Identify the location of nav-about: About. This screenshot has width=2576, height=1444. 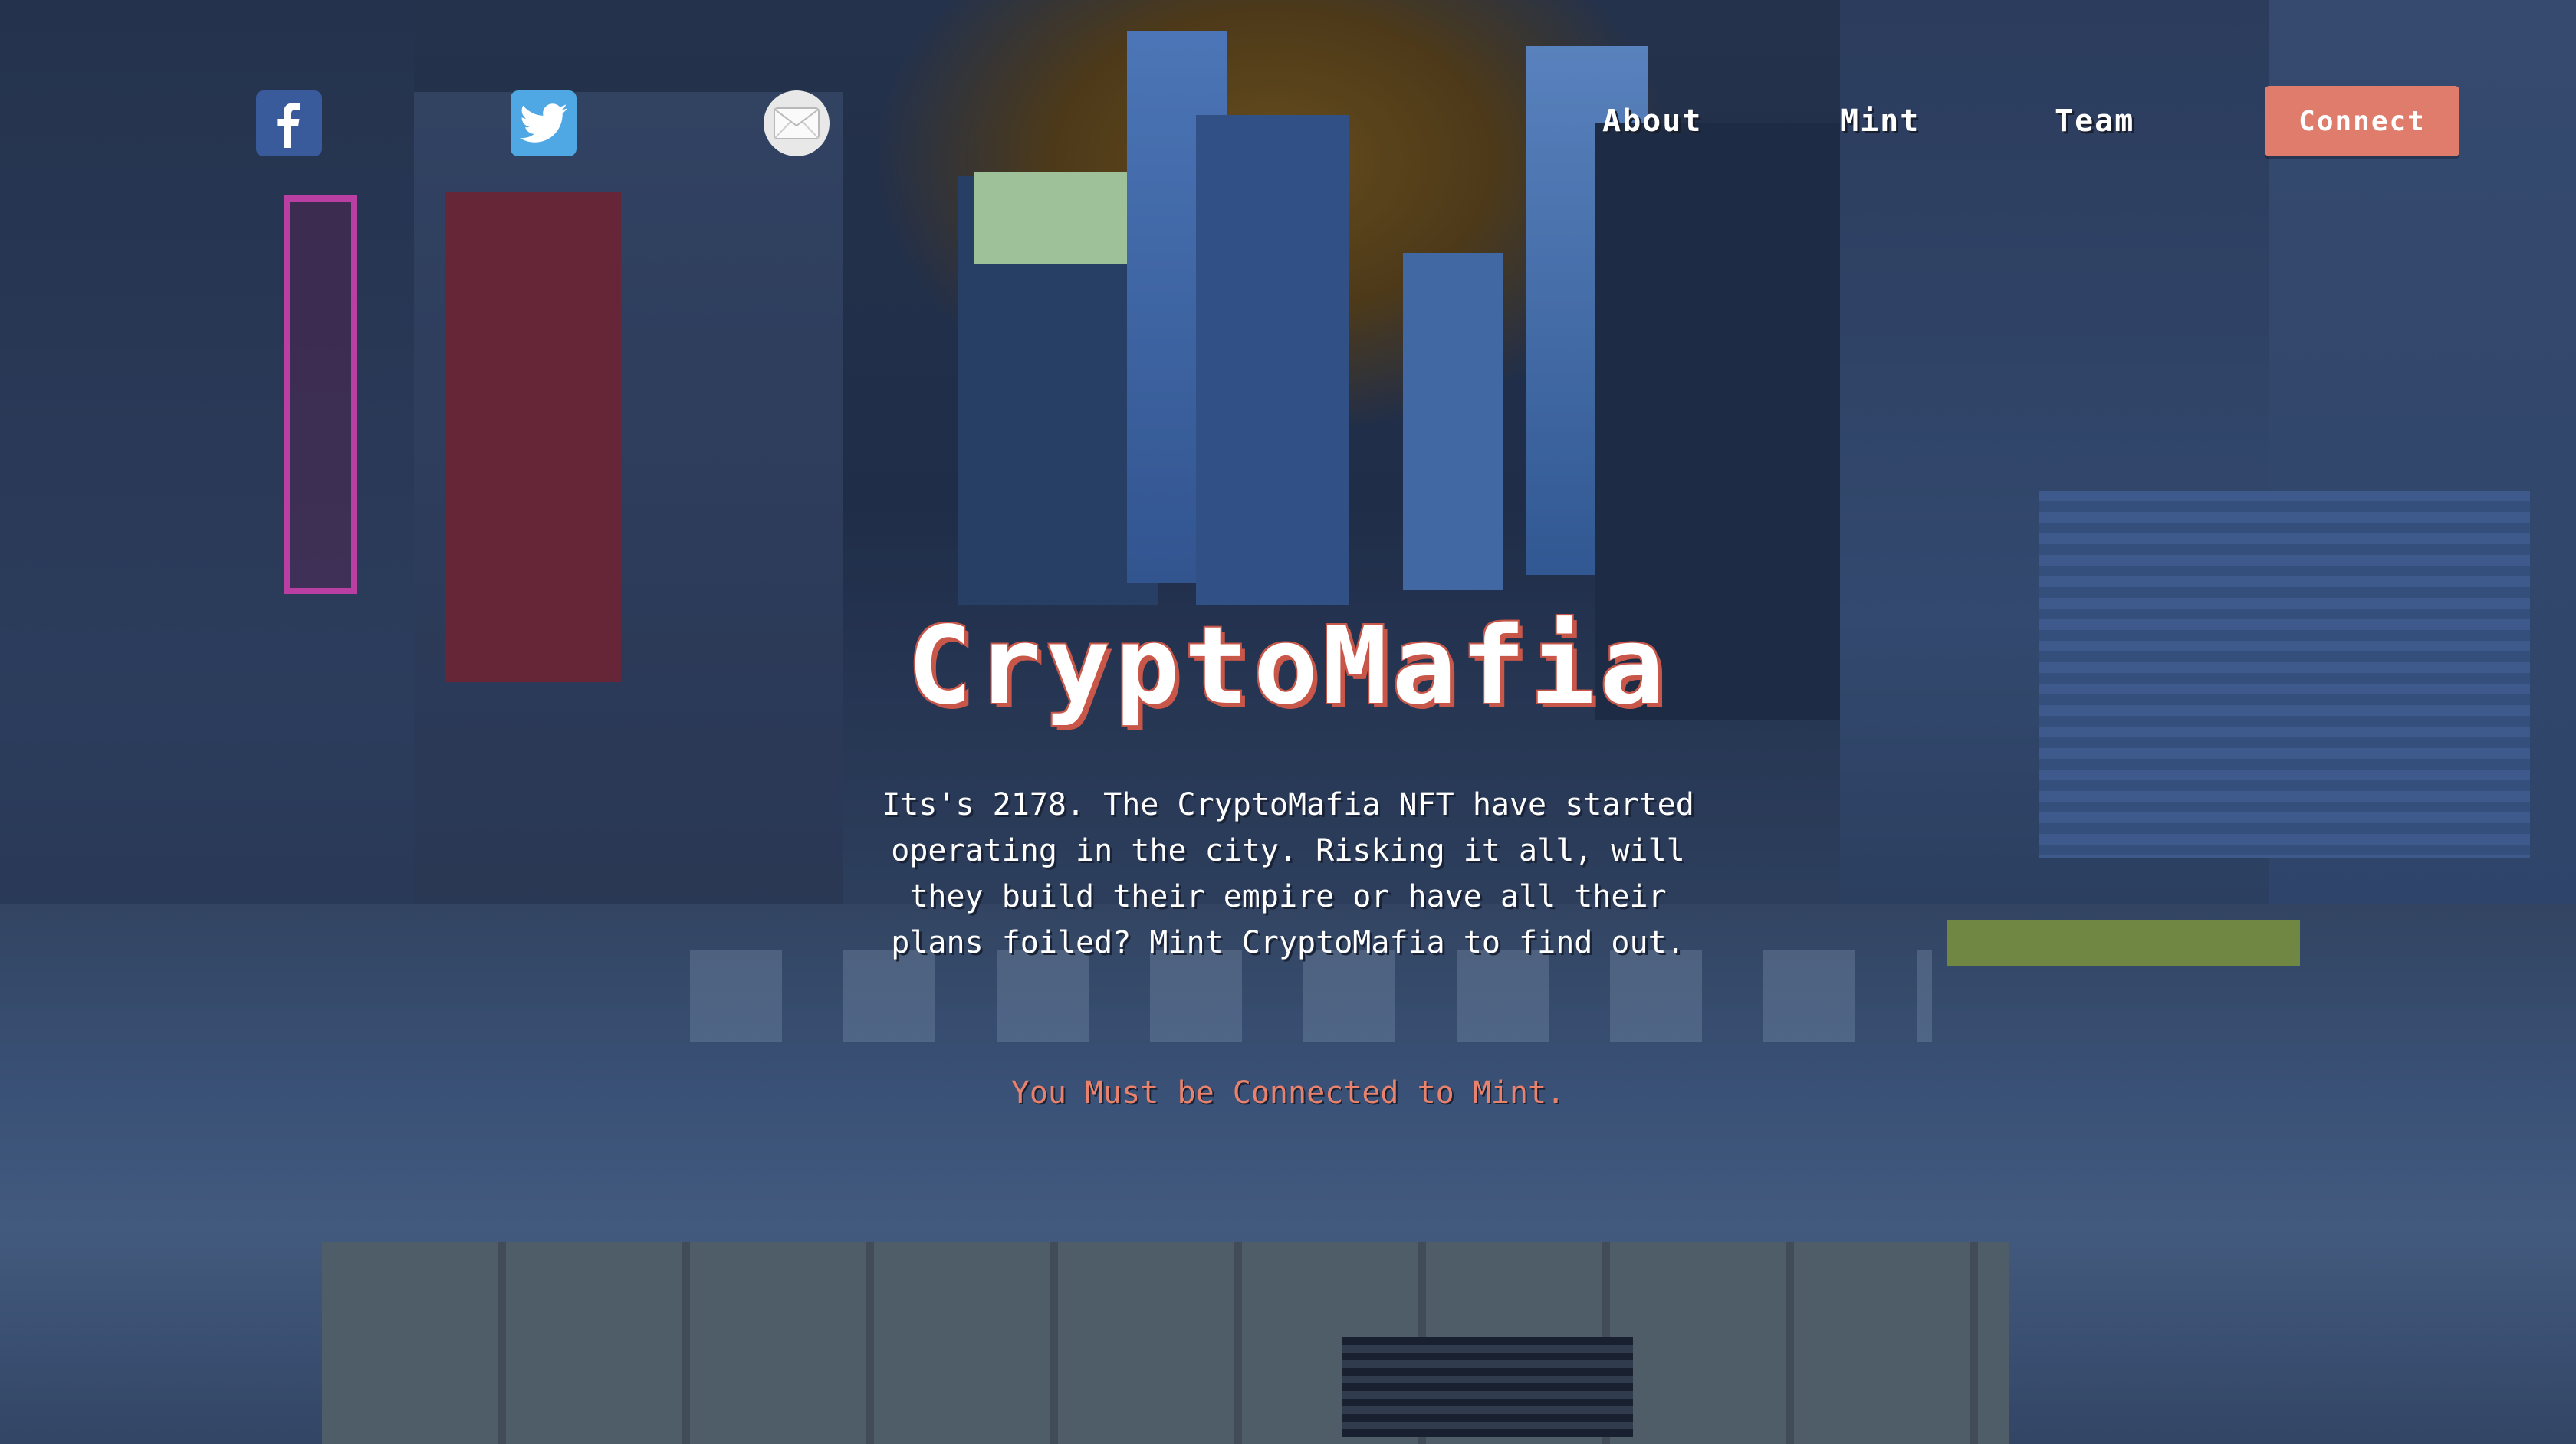
(1652, 122).